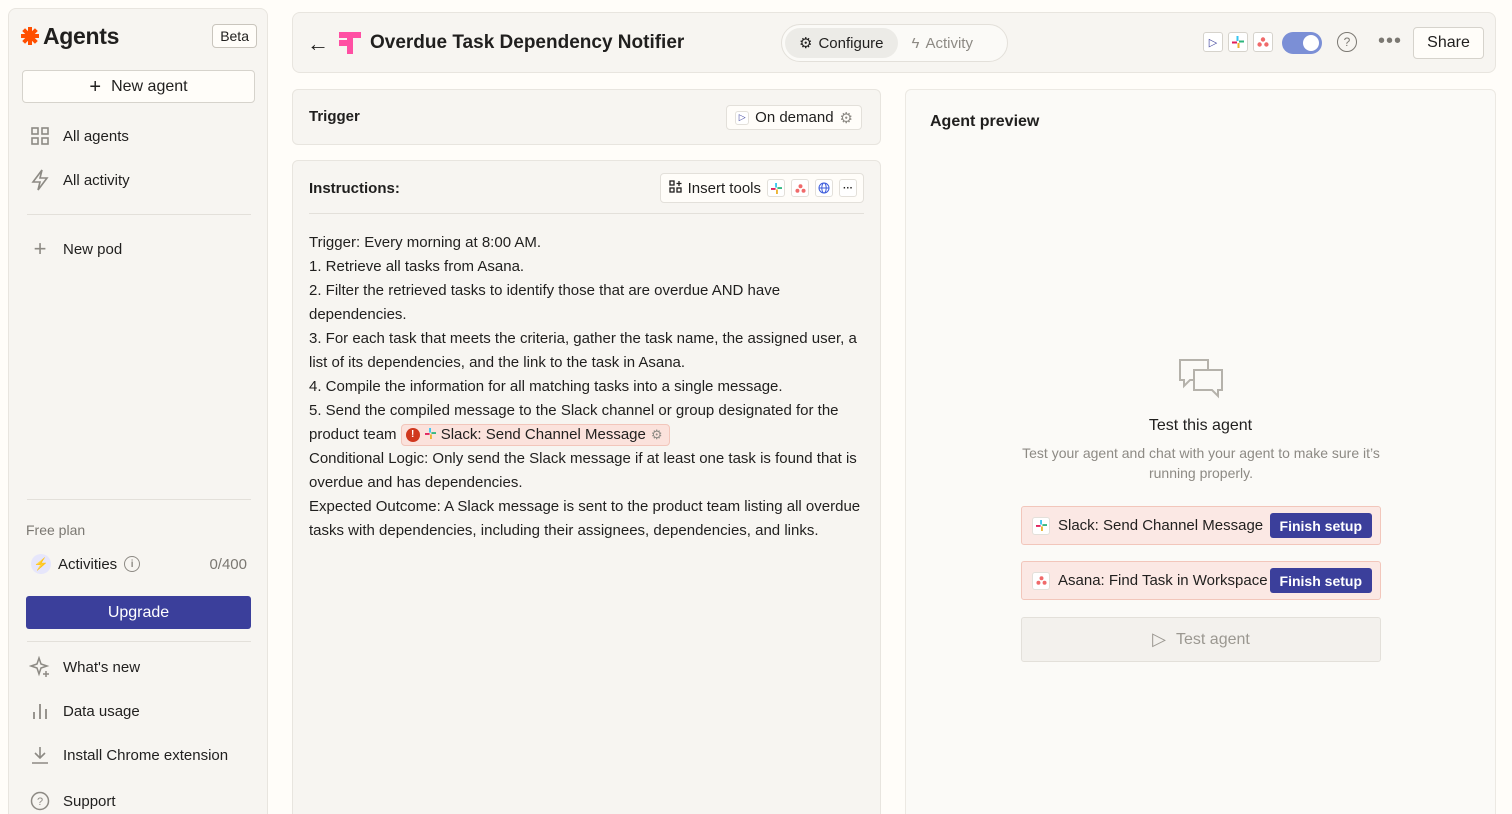 The width and height of the screenshot is (1512, 814). Describe the element at coordinates (102, 667) in the screenshot. I see `sidebar-item-label: What's new` at that location.